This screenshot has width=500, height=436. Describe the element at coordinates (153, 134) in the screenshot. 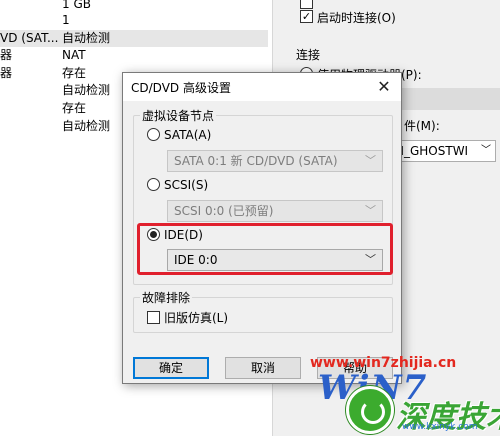

I see `sata-radio` at that location.